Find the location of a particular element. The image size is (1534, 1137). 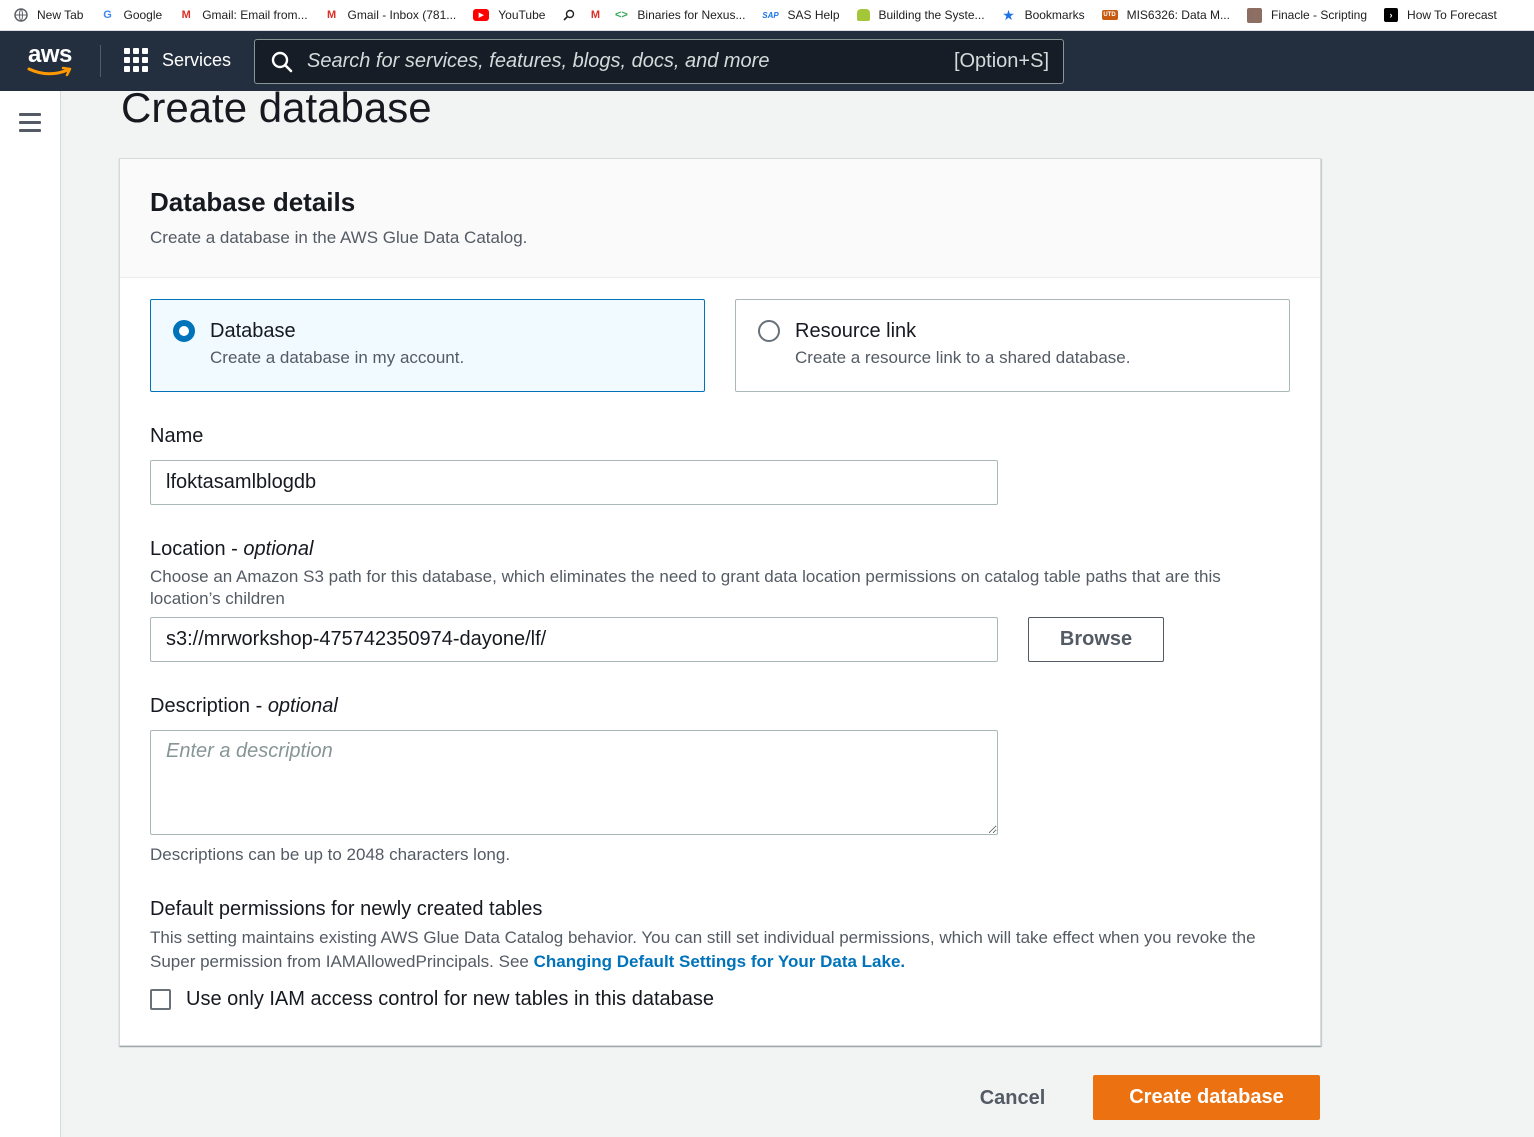

tile-description: Create a database in my account. is located at coordinates (337, 357).